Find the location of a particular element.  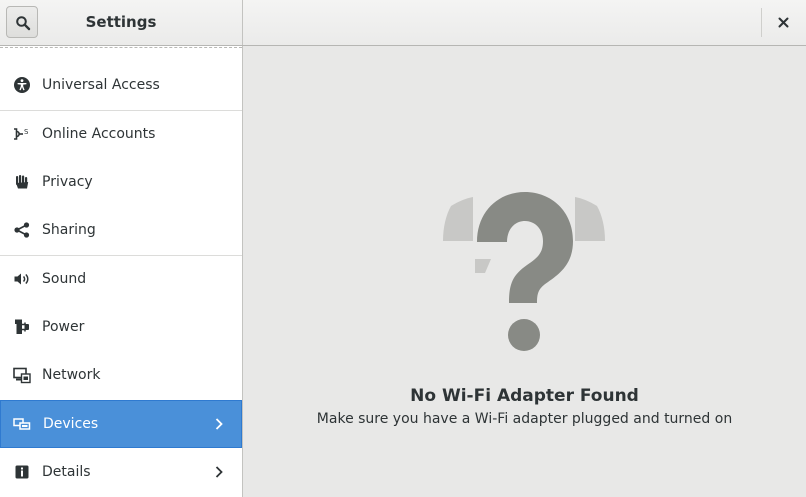

sidebar-item-network: Network is located at coordinates (121, 375).